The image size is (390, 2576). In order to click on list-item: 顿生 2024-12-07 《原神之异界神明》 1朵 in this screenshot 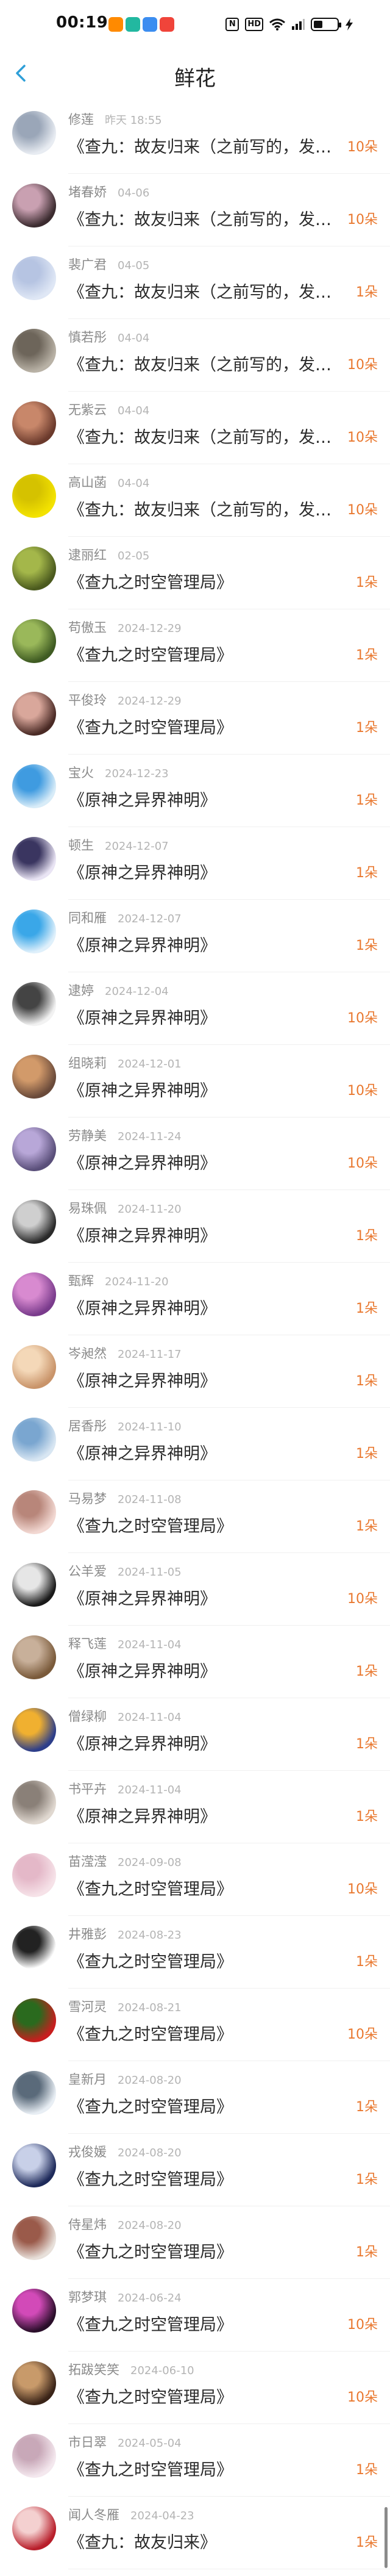, I will do `click(195, 864)`.